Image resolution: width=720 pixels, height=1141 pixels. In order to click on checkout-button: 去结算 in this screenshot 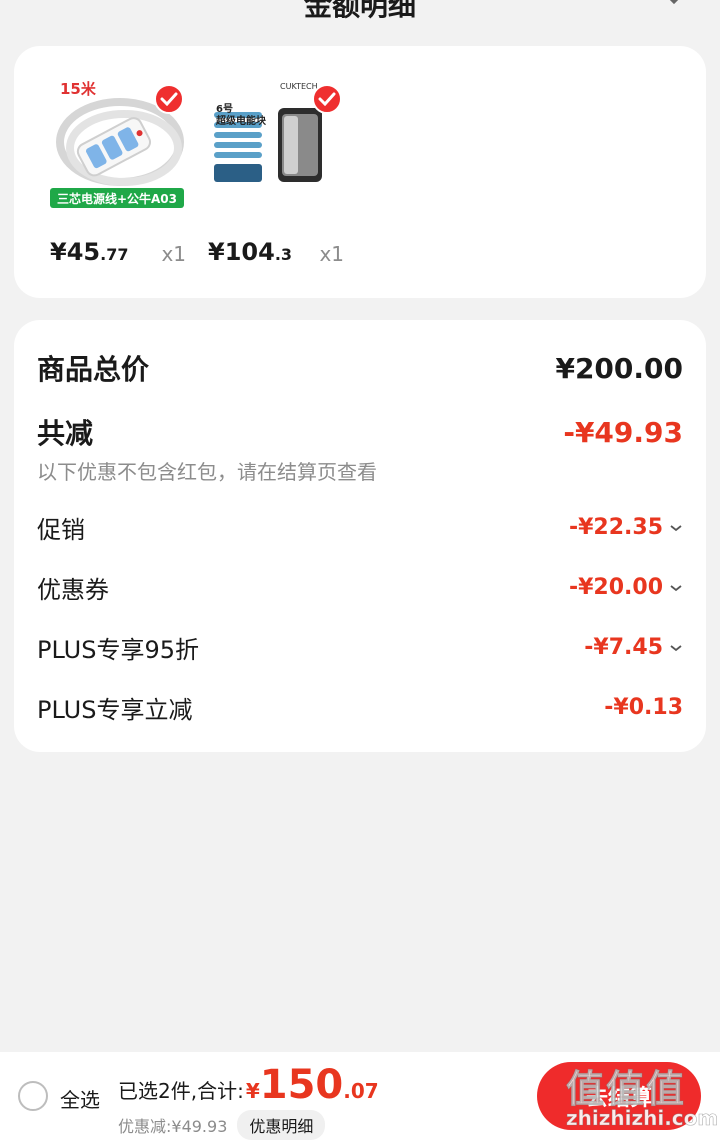, I will do `click(619, 1096)`.